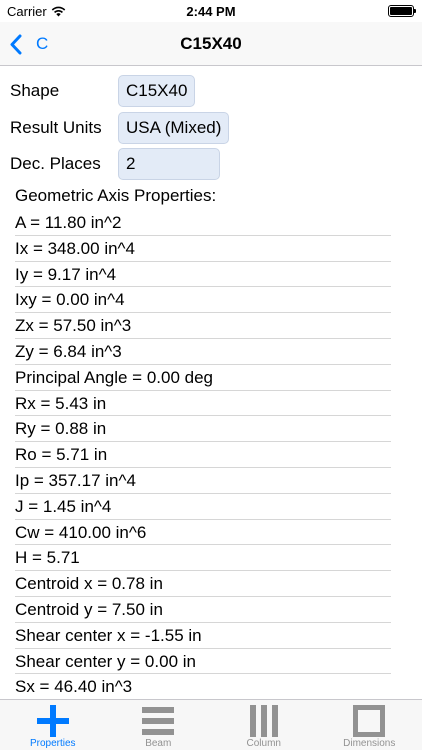 The height and width of the screenshot is (750, 422). I want to click on shape-label: Shape, so click(35, 90).